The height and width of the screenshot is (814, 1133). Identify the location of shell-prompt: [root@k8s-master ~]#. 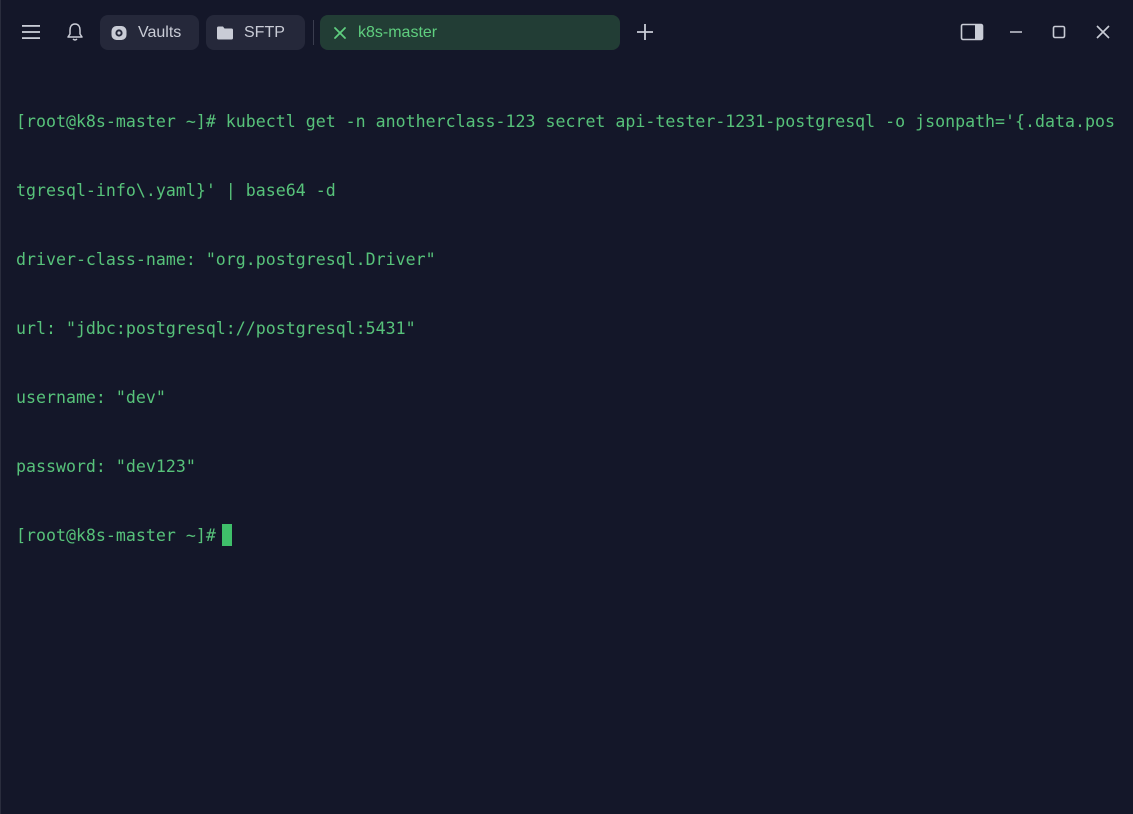
(116, 535).